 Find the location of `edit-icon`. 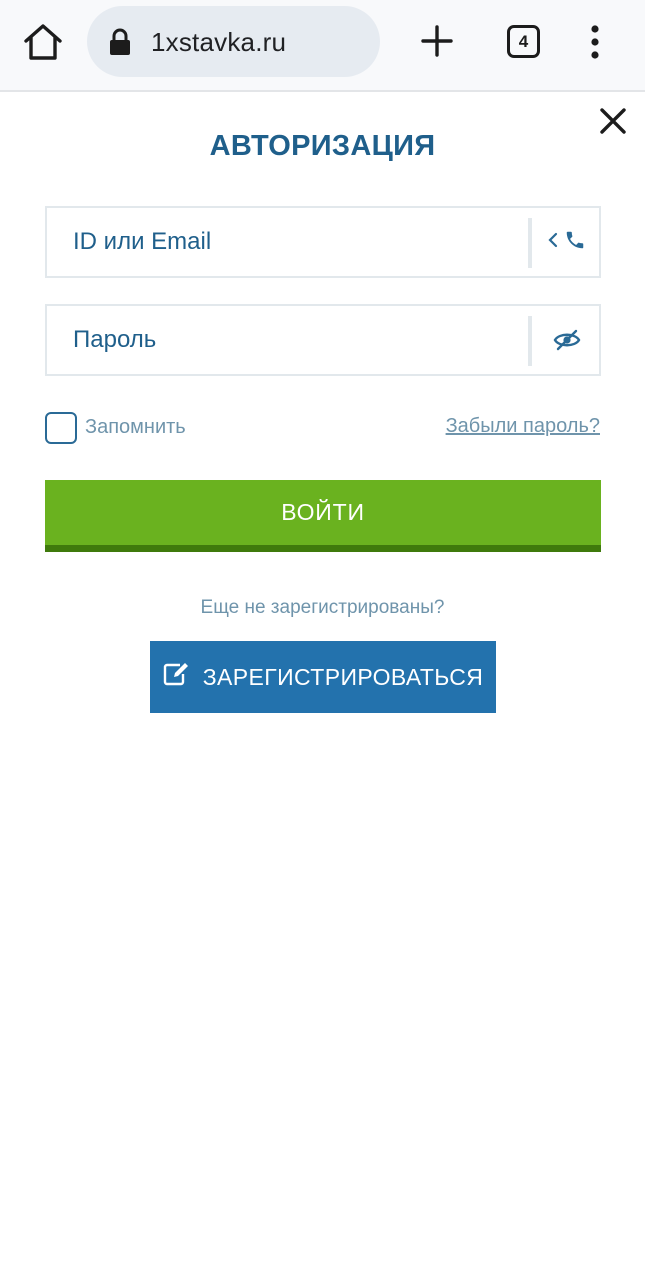

edit-icon is located at coordinates (176, 677).